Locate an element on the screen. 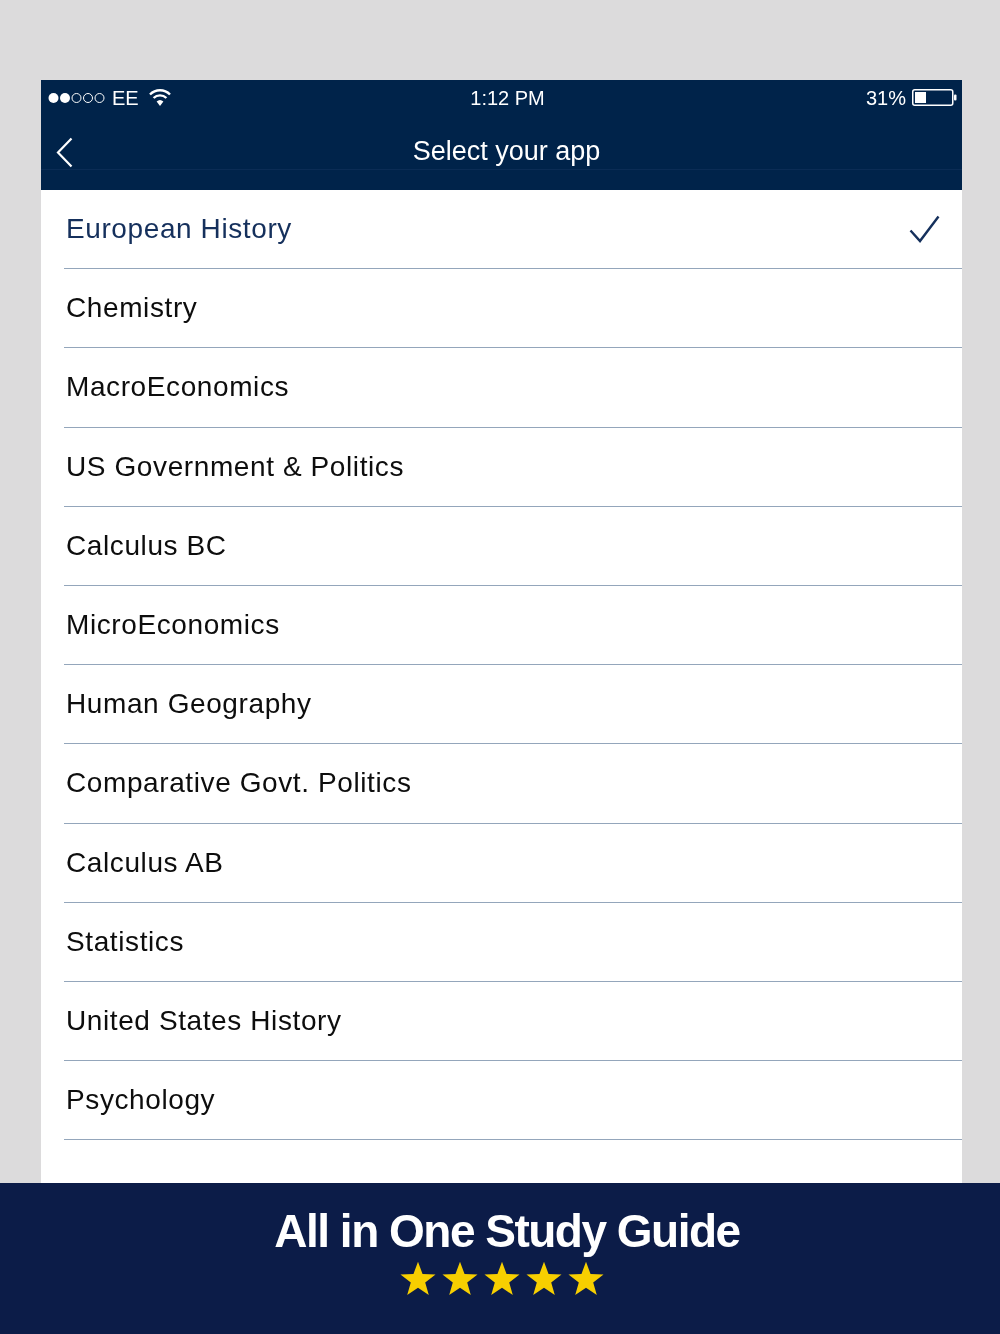 This screenshot has width=1000, height=1334. signal-strength-icon is located at coordinates (77, 97).